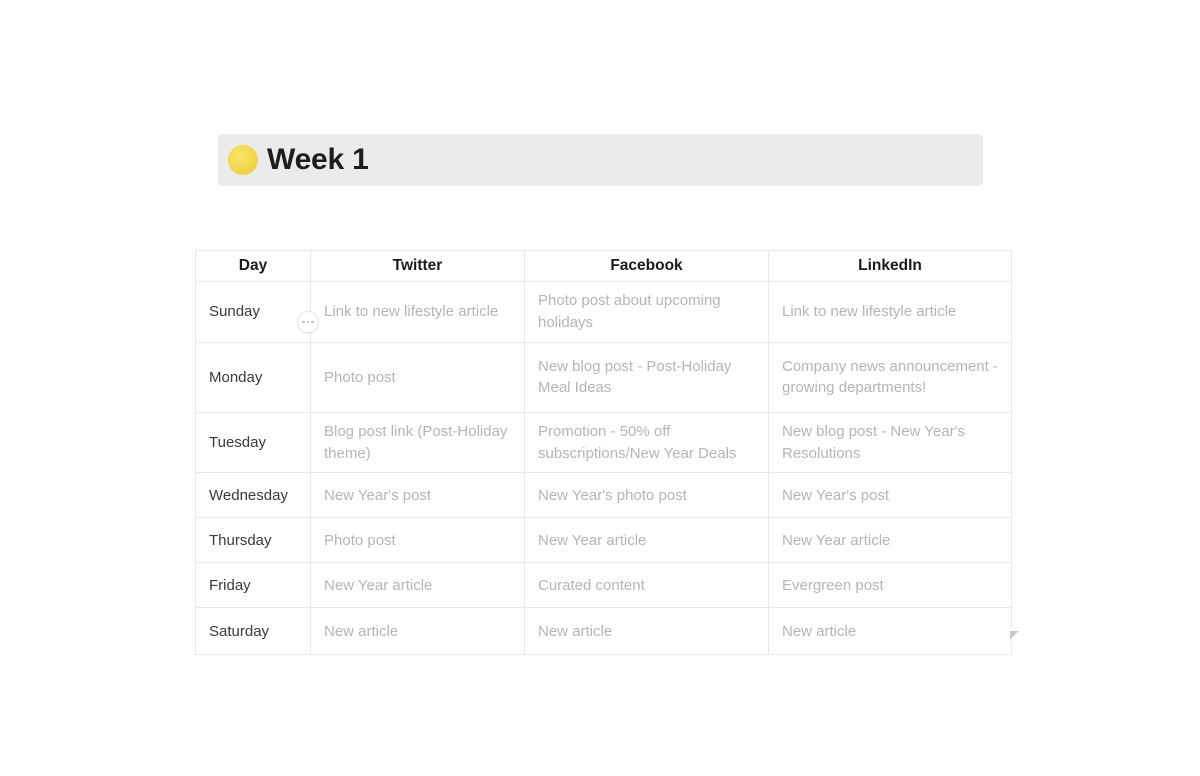 The width and height of the screenshot is (1200, 776). What do you see at coordinates (417, 495) in the screenshot?
I see `cell-twitter-wednesday: New Year's post` at bounding box center [417, 495].